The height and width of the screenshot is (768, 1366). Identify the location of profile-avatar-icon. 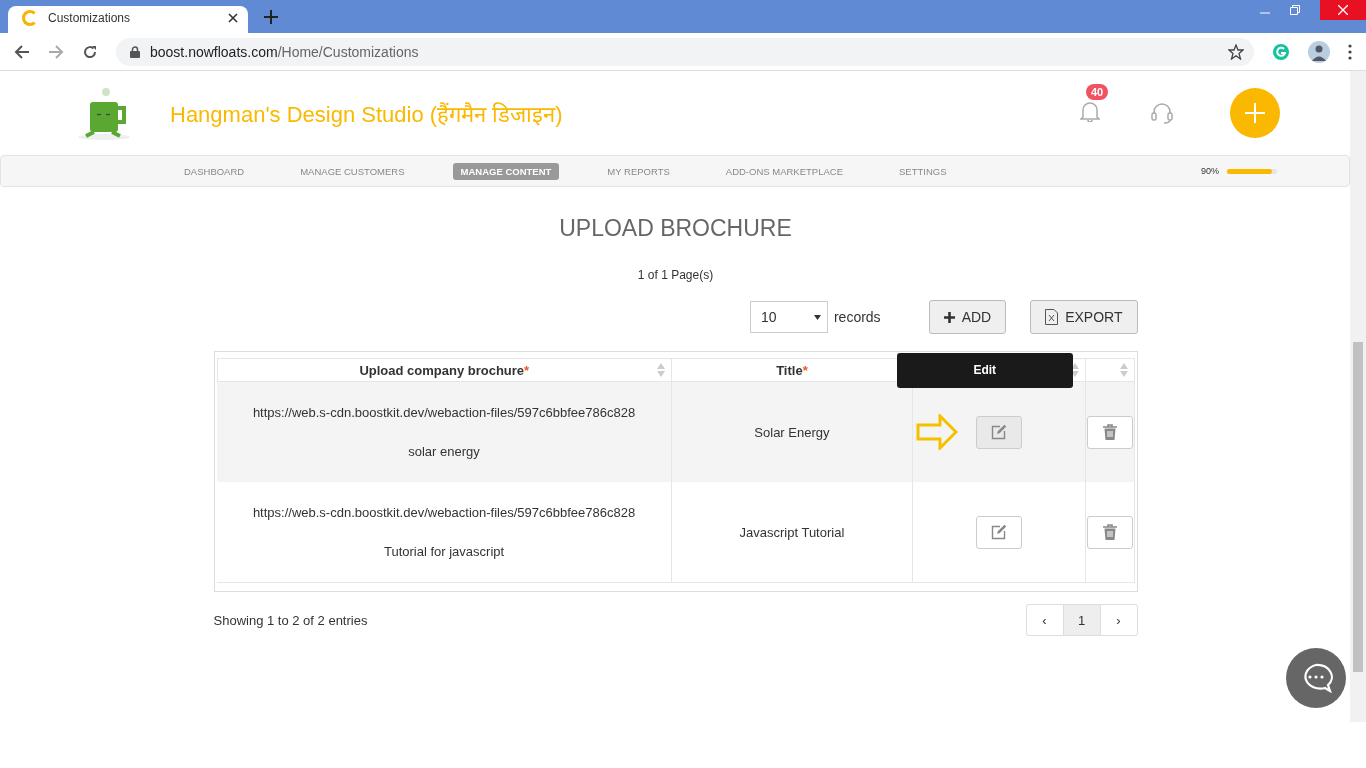
(1319, 51).